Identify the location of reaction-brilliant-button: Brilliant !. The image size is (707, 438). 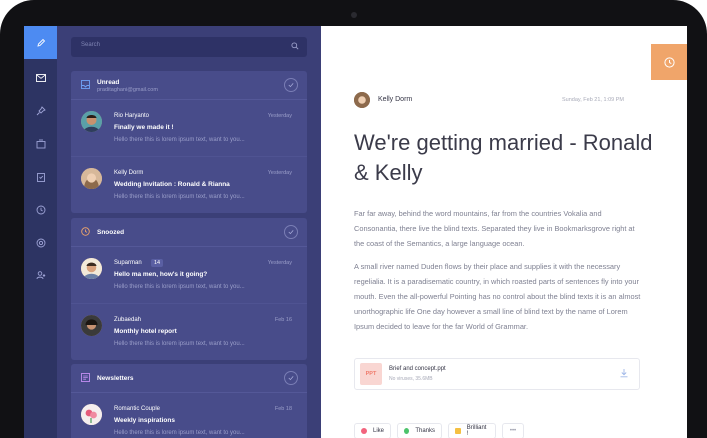
(472, 430).